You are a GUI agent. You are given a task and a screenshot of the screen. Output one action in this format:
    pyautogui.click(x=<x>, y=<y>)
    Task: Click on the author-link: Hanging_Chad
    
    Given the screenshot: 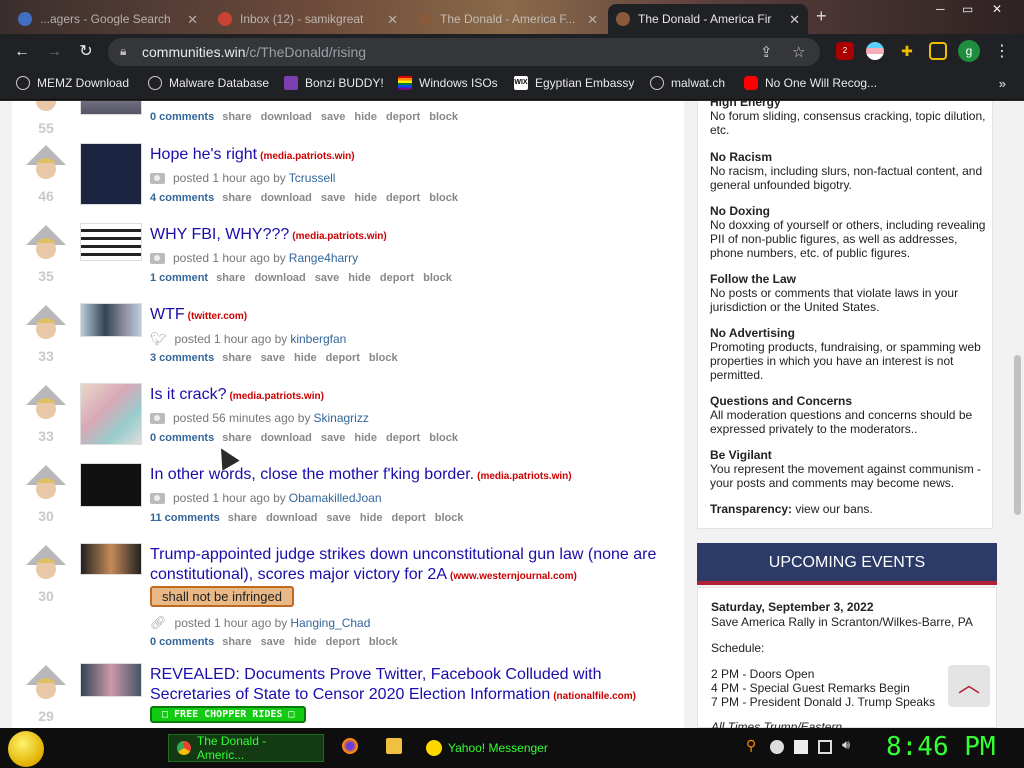 What is the action you would take?
    pyautogui.click(x=330, y=623)
    